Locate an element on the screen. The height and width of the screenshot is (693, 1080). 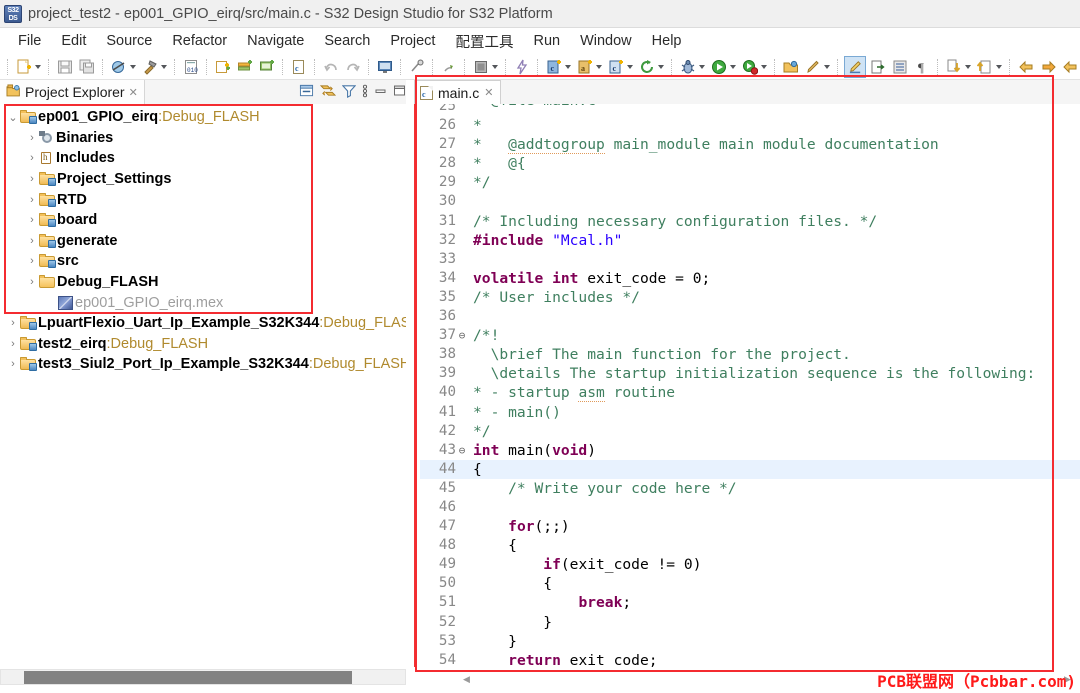
back-icon is located at coordinates (1026, 67).